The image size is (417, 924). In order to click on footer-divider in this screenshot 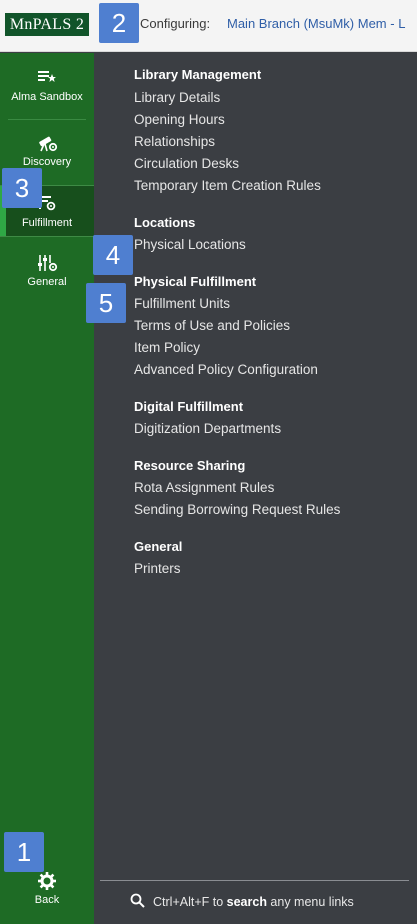, I will do `click(254, 880)`.